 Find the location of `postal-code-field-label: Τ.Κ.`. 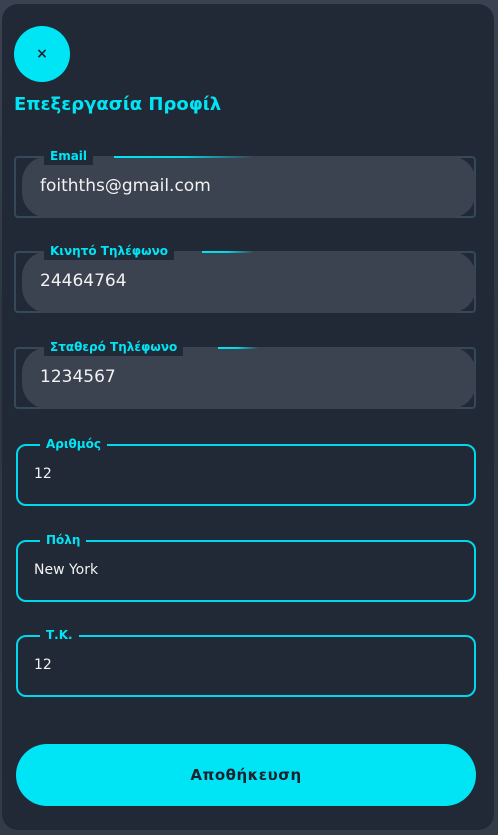

postal-code-field-label: Τ.Κ. is located at coordinates (59, 635).